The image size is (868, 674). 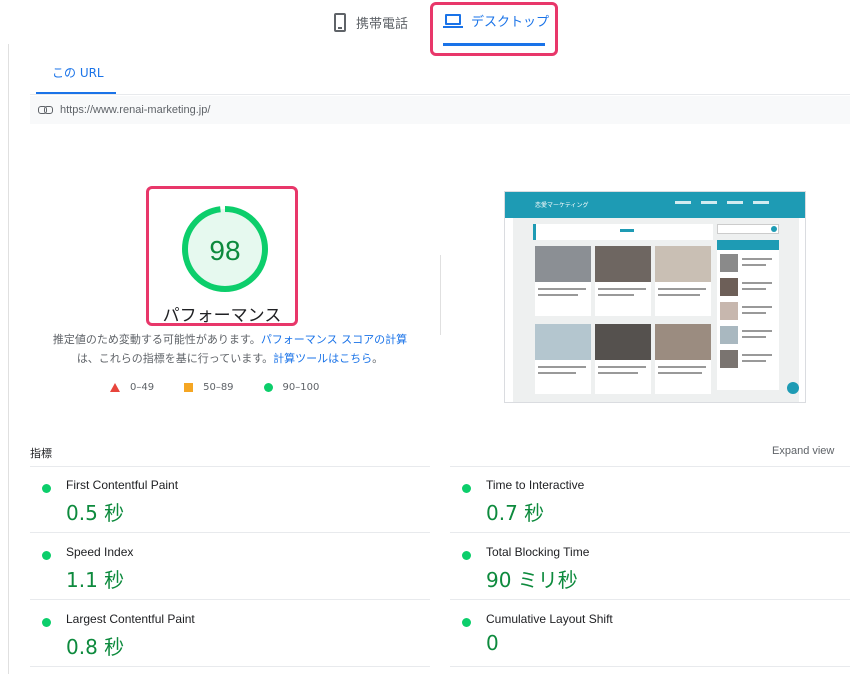 I want to click on metric-first-contentful-paint: First Contentful Paint 0.5 秒, so click(x=230, y=500).